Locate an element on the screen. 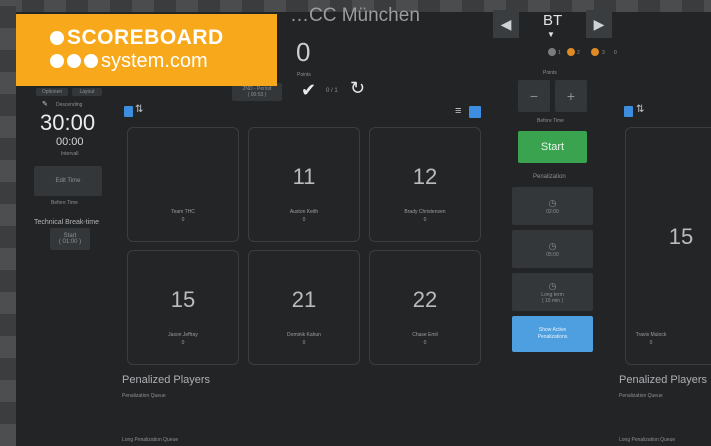 The height and width of the screenshot is (446, 711). indicator-label: 1 is located at coordinates (559, 53).